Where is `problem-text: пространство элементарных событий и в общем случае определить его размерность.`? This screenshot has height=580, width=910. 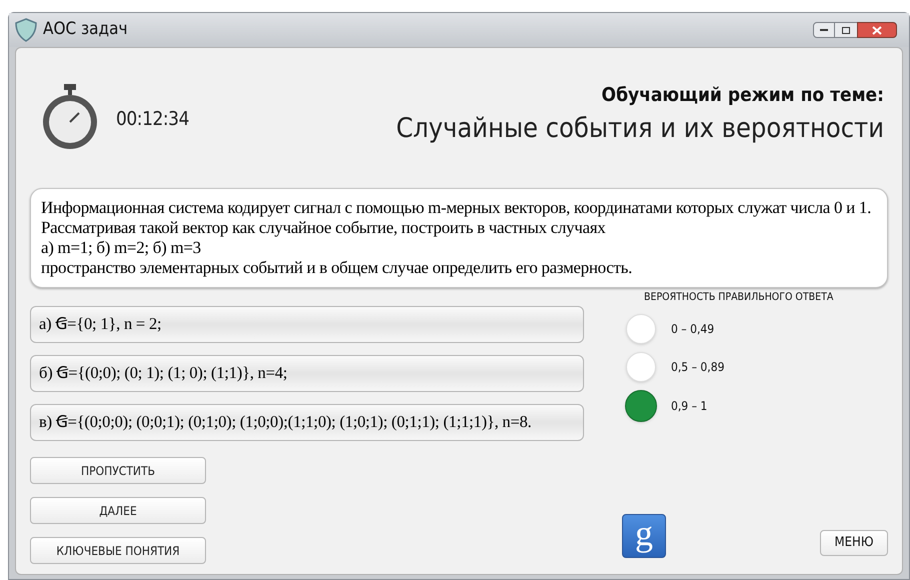 problem-text: пространство элементарных событий и в общем случае определить его размерность. is located at coordinates (337, 268).